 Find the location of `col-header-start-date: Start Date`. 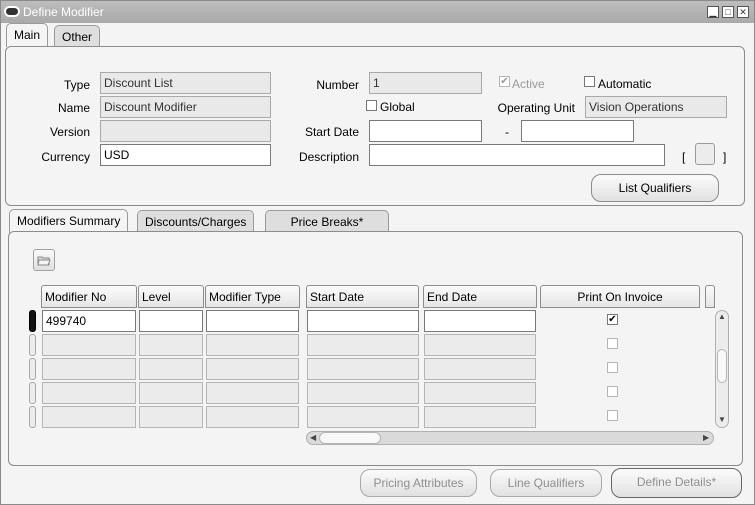

col-header-start-date: Start Date is located at coordinates (362, 296).